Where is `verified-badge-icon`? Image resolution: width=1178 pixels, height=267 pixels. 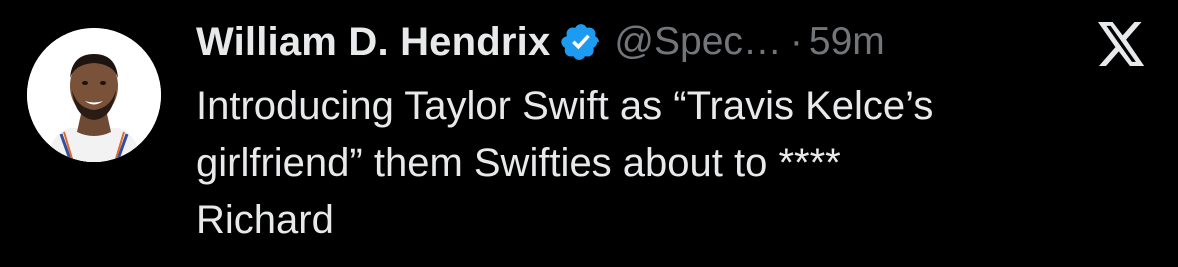
verified-badge-icon is located at coordinates (581, 42).